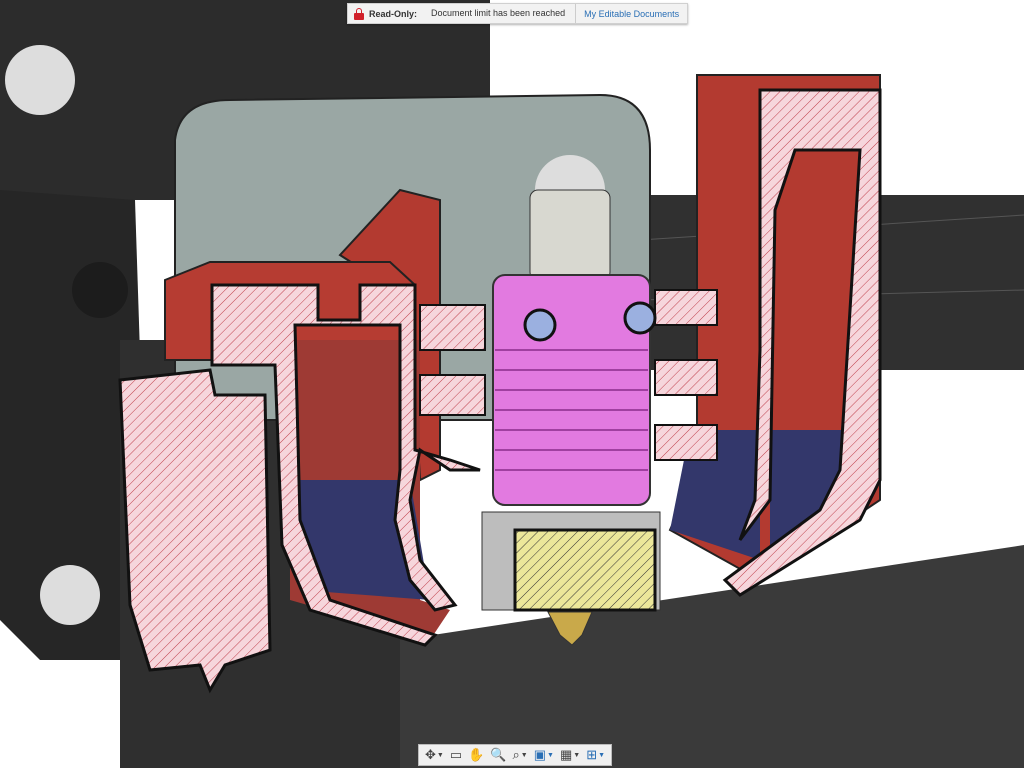 Image resolution: width=1024 pixels, height=768 pixels. I want to click on zoom-icon: 🔍, so click(498, 754).